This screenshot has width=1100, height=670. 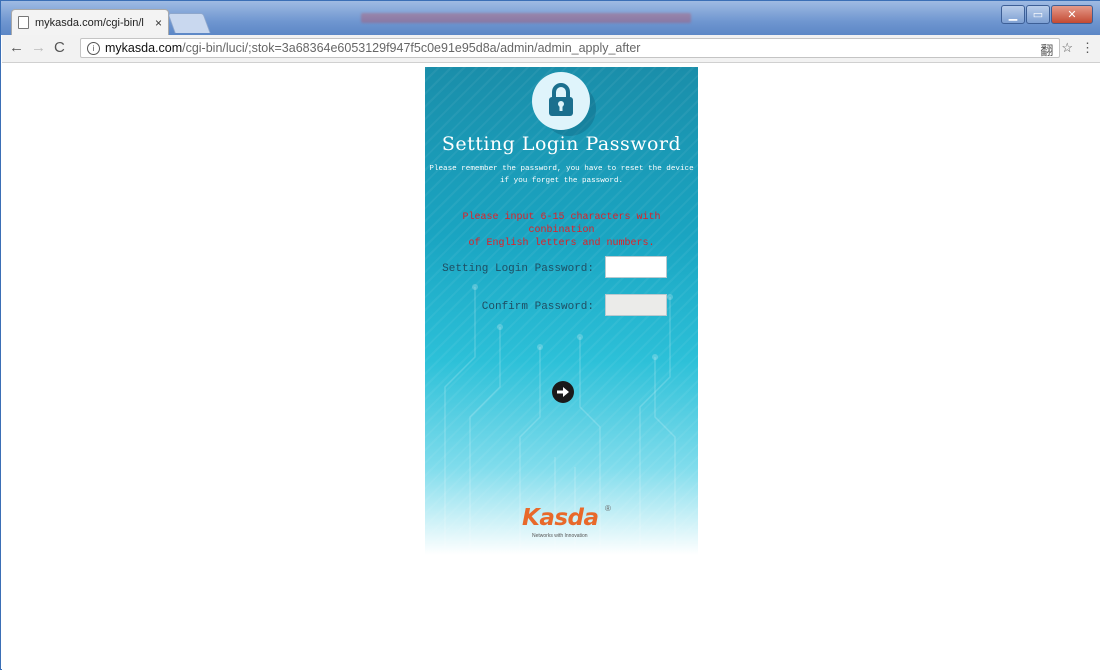 I want to click on title-bar: mykasda.com/cgi-bin/l × ▁ ▭ ✕, so click(x=550, y=18).